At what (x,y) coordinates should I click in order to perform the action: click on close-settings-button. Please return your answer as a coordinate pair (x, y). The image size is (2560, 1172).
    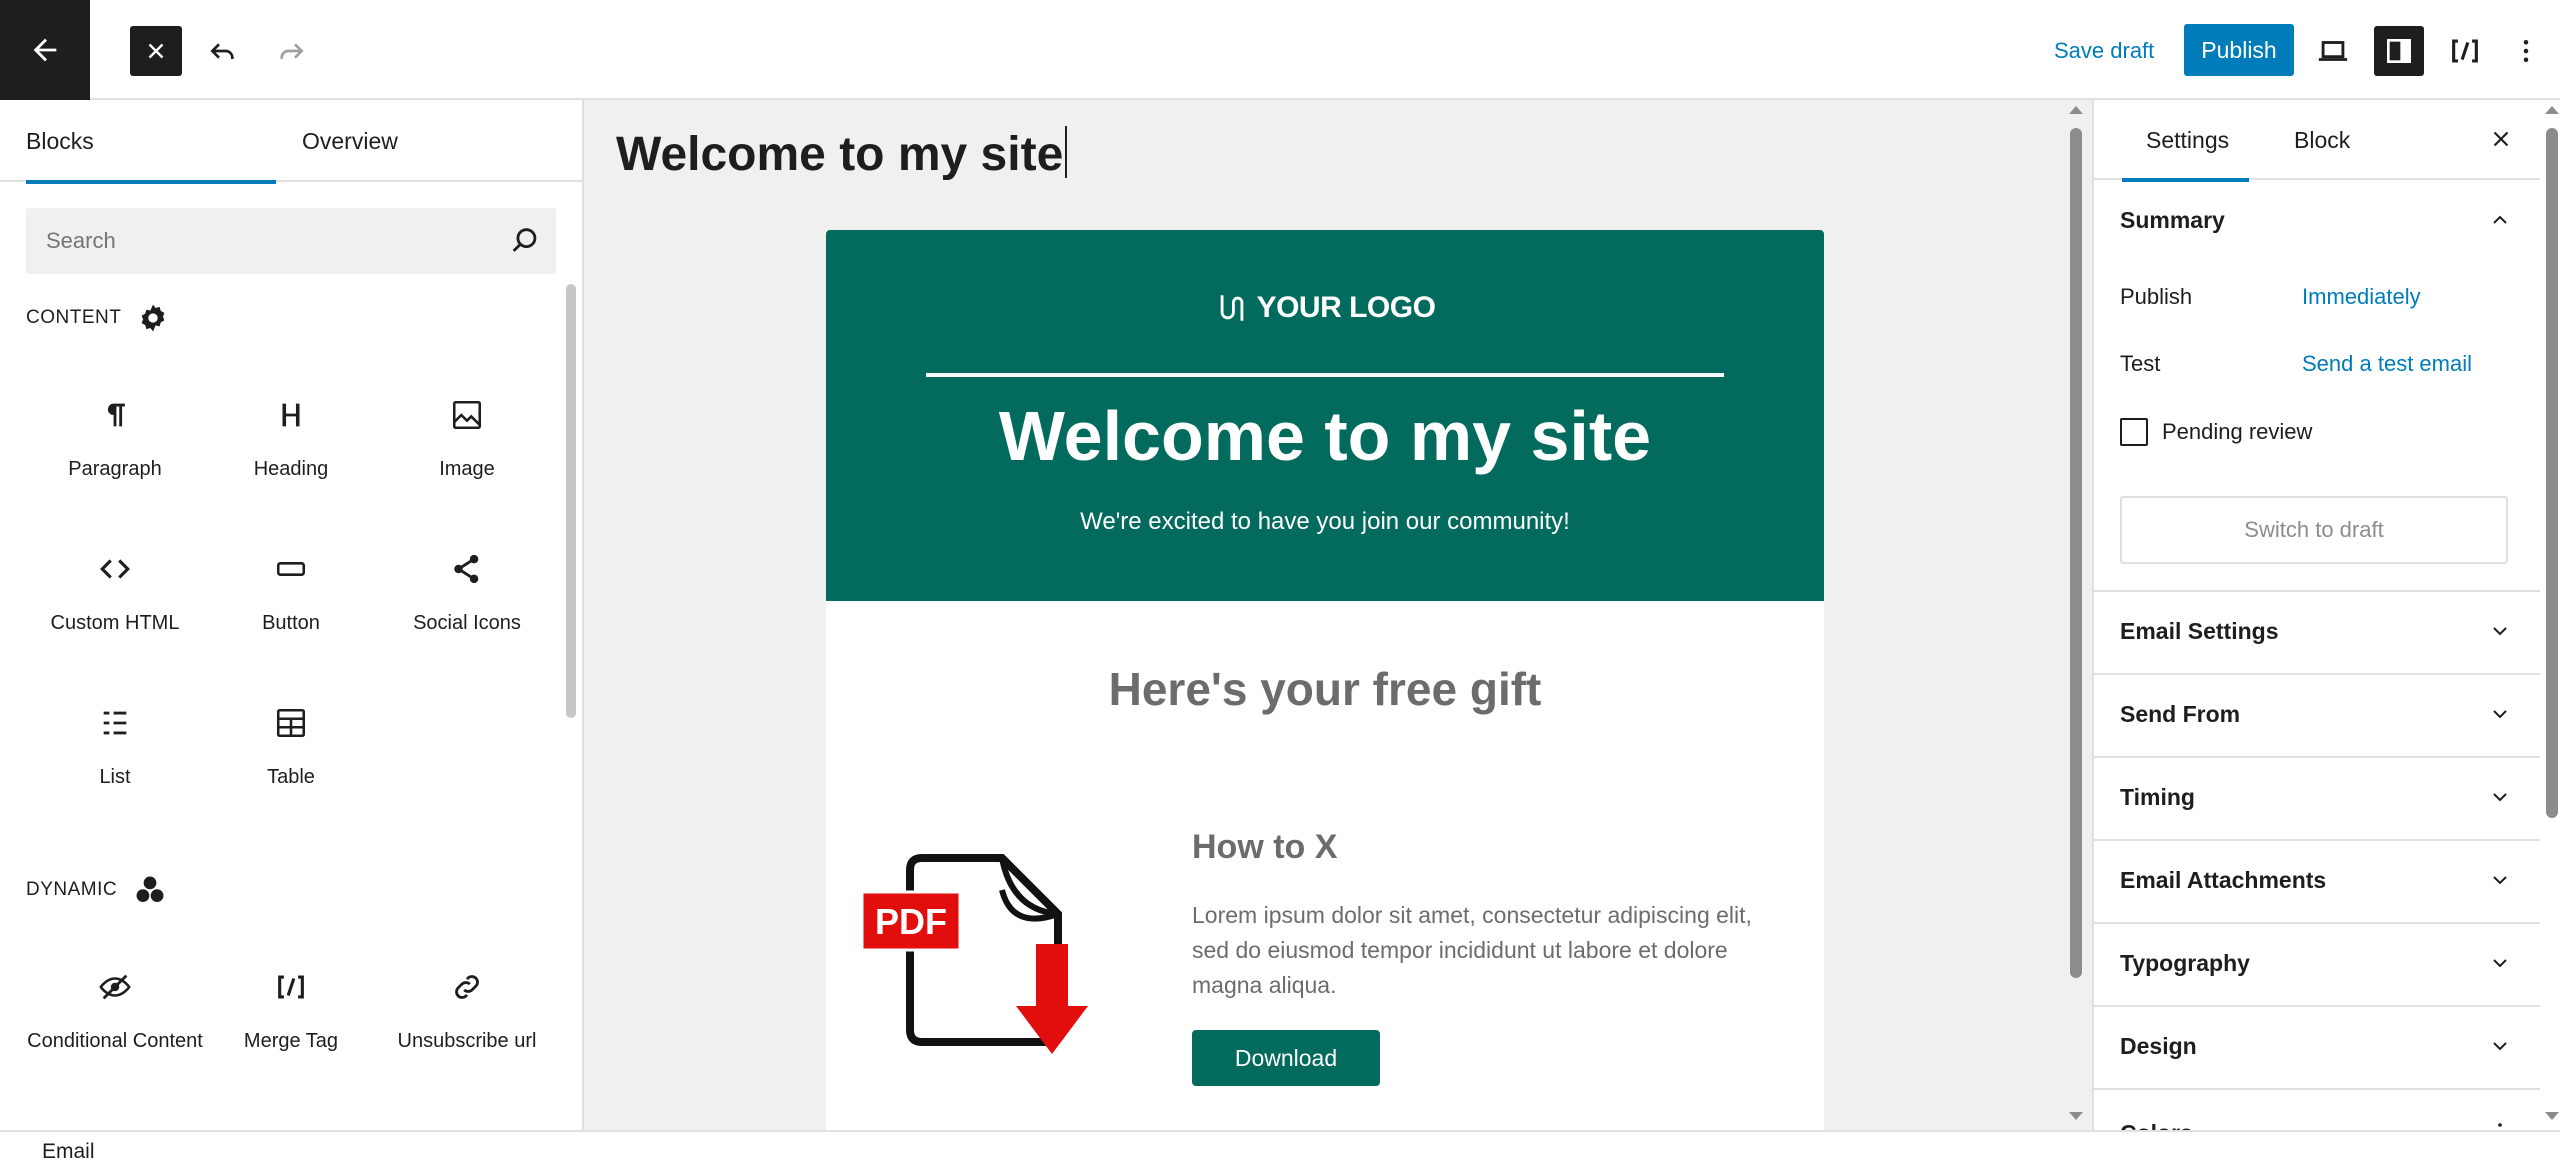
    Looking at the image, I should click on (2501, 139).